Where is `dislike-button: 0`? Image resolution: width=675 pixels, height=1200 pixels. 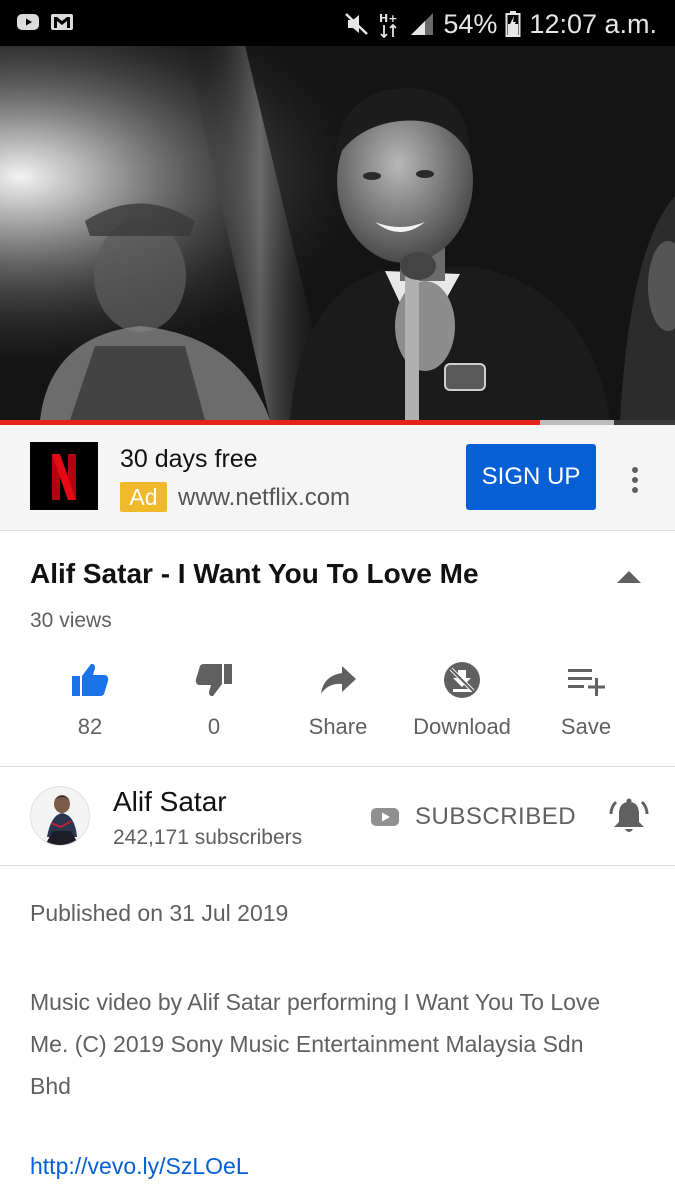 dislike-button: 0 is located at coordinates (214, 700).